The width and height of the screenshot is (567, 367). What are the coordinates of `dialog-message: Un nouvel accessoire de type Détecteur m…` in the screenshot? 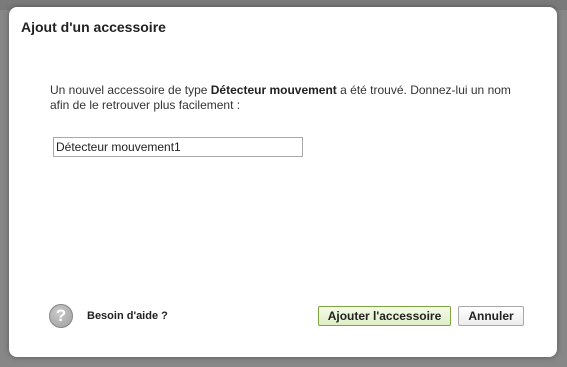 It's located at (290, 98).